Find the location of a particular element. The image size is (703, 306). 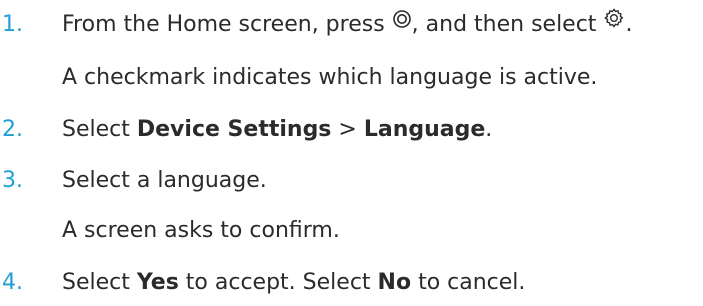

step-2-text-part: Select is located at coordinates (99, 129).